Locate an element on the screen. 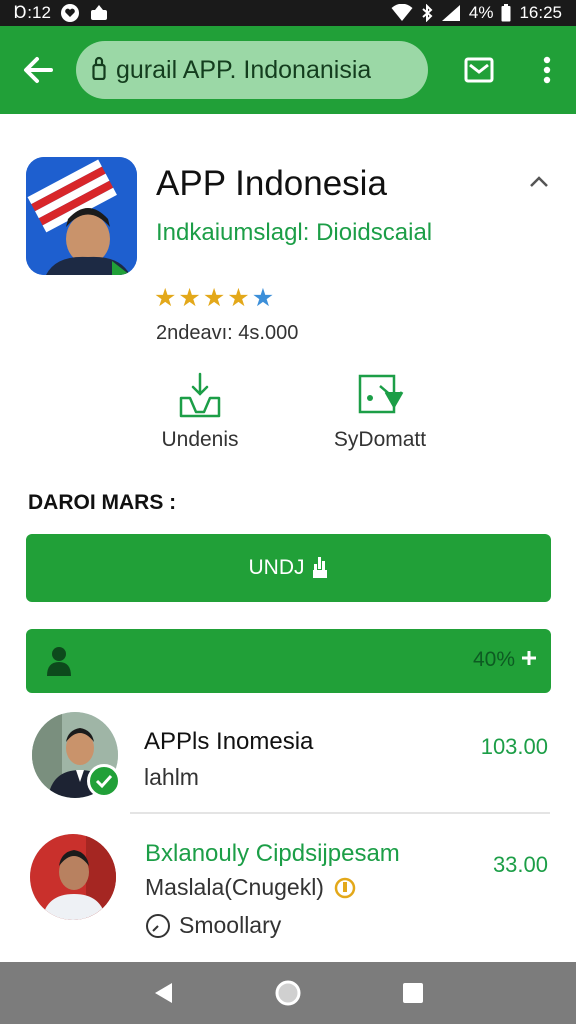 The height and width of the screenshot is (1024, 576). navigation-bar is located at coordinates (288, 993).